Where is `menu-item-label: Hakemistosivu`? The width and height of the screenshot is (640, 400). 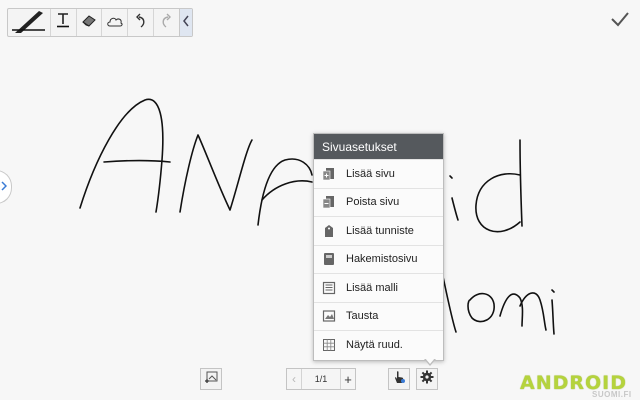
menu-item-label: Hakemistosivu is located at coordinates (382, 259).